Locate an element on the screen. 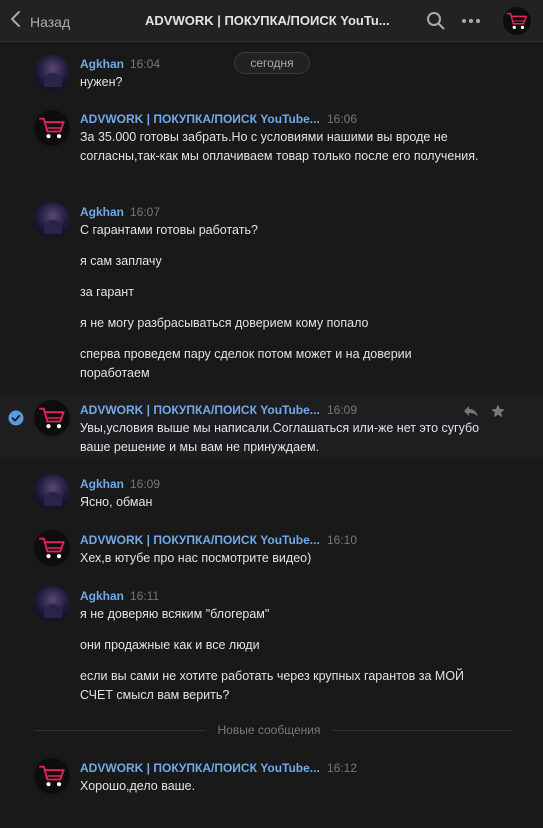  search-icon is located at coordinates (436, 23).